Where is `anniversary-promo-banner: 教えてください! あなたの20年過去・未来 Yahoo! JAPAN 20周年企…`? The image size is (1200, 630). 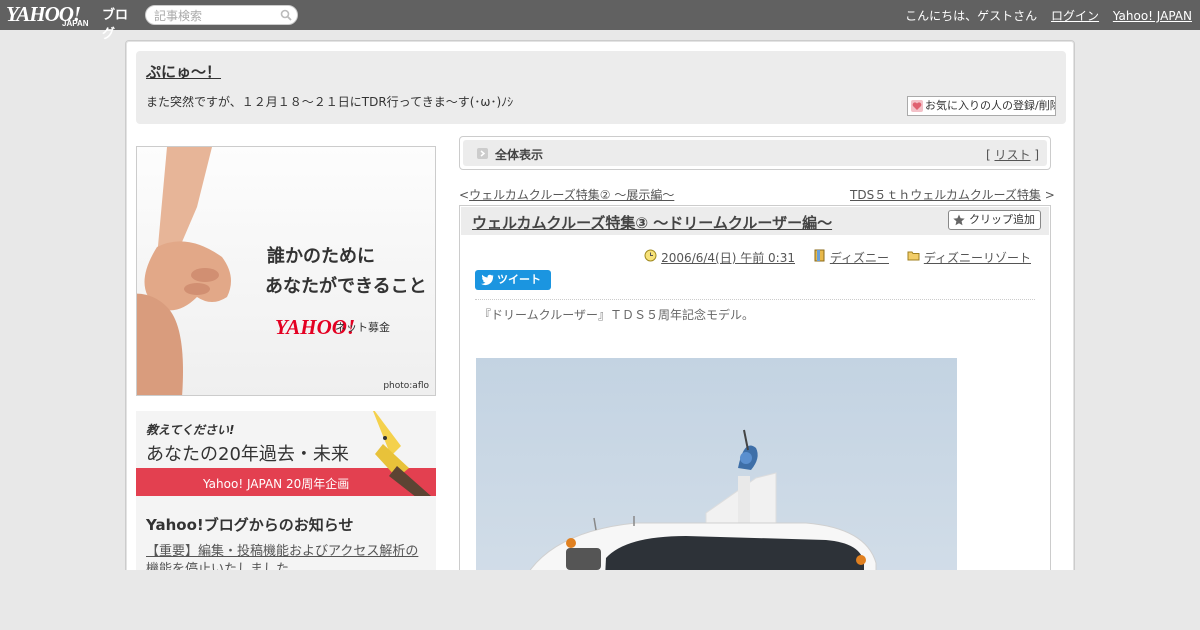
anniversary-promo-banner: 教えてください! あなたの20年過去・未来 Yahoo! JAPAN 20周年企… is located at coordinates (286, 453).